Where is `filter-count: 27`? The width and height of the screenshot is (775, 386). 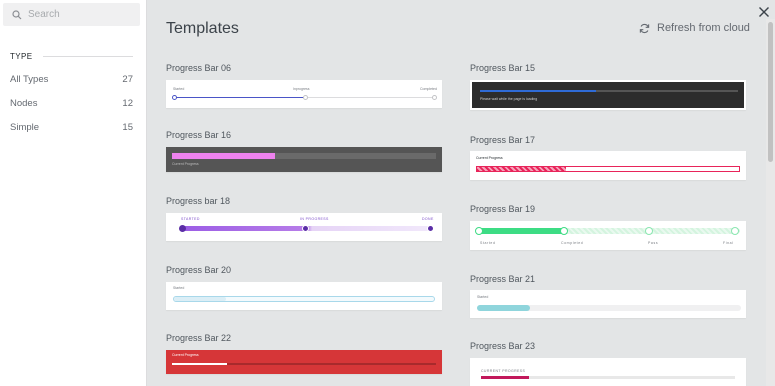
filter-count: 27 is located at coordinates (127, 79).